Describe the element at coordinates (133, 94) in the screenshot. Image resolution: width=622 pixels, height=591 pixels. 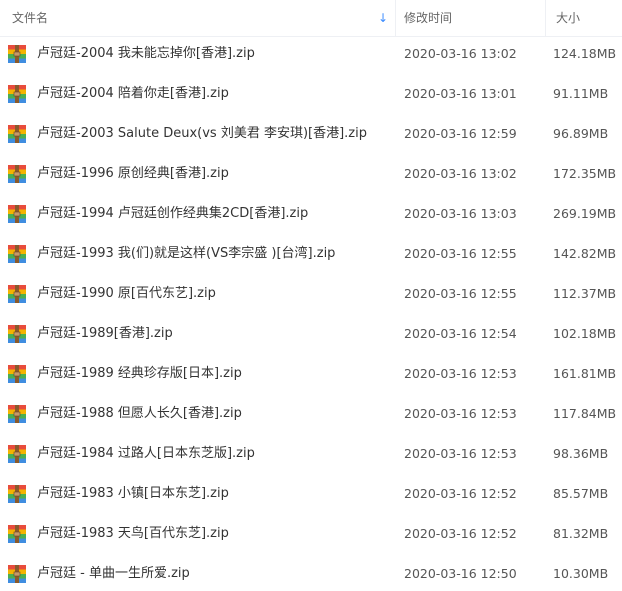
I see `file-name: 卢冠廷-2004 陪着你走[香港].zip` at that location.